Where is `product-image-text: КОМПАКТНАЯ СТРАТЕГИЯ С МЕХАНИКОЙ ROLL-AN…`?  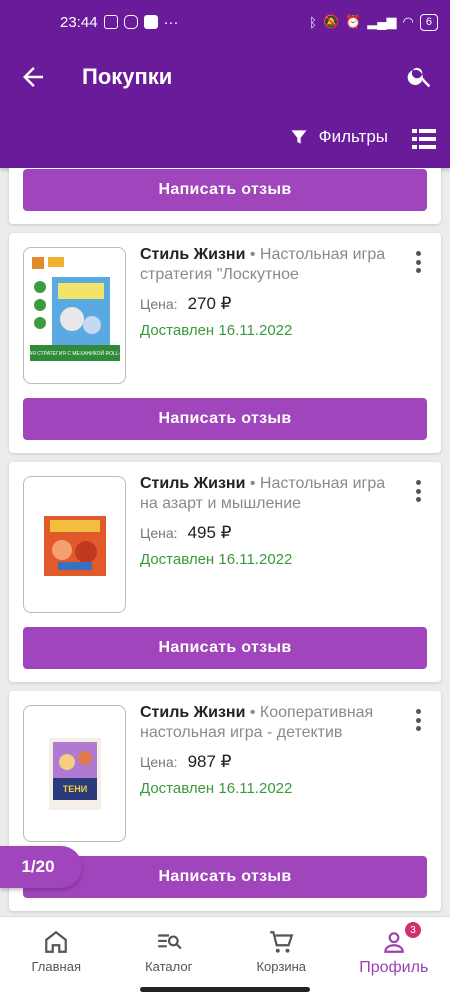 product-image-text: КОМПАКТНАЯ СТРАТЕГИЯ С МЕХАНИКОЙ ROLL-AN… is located at coordinates (75, 353).